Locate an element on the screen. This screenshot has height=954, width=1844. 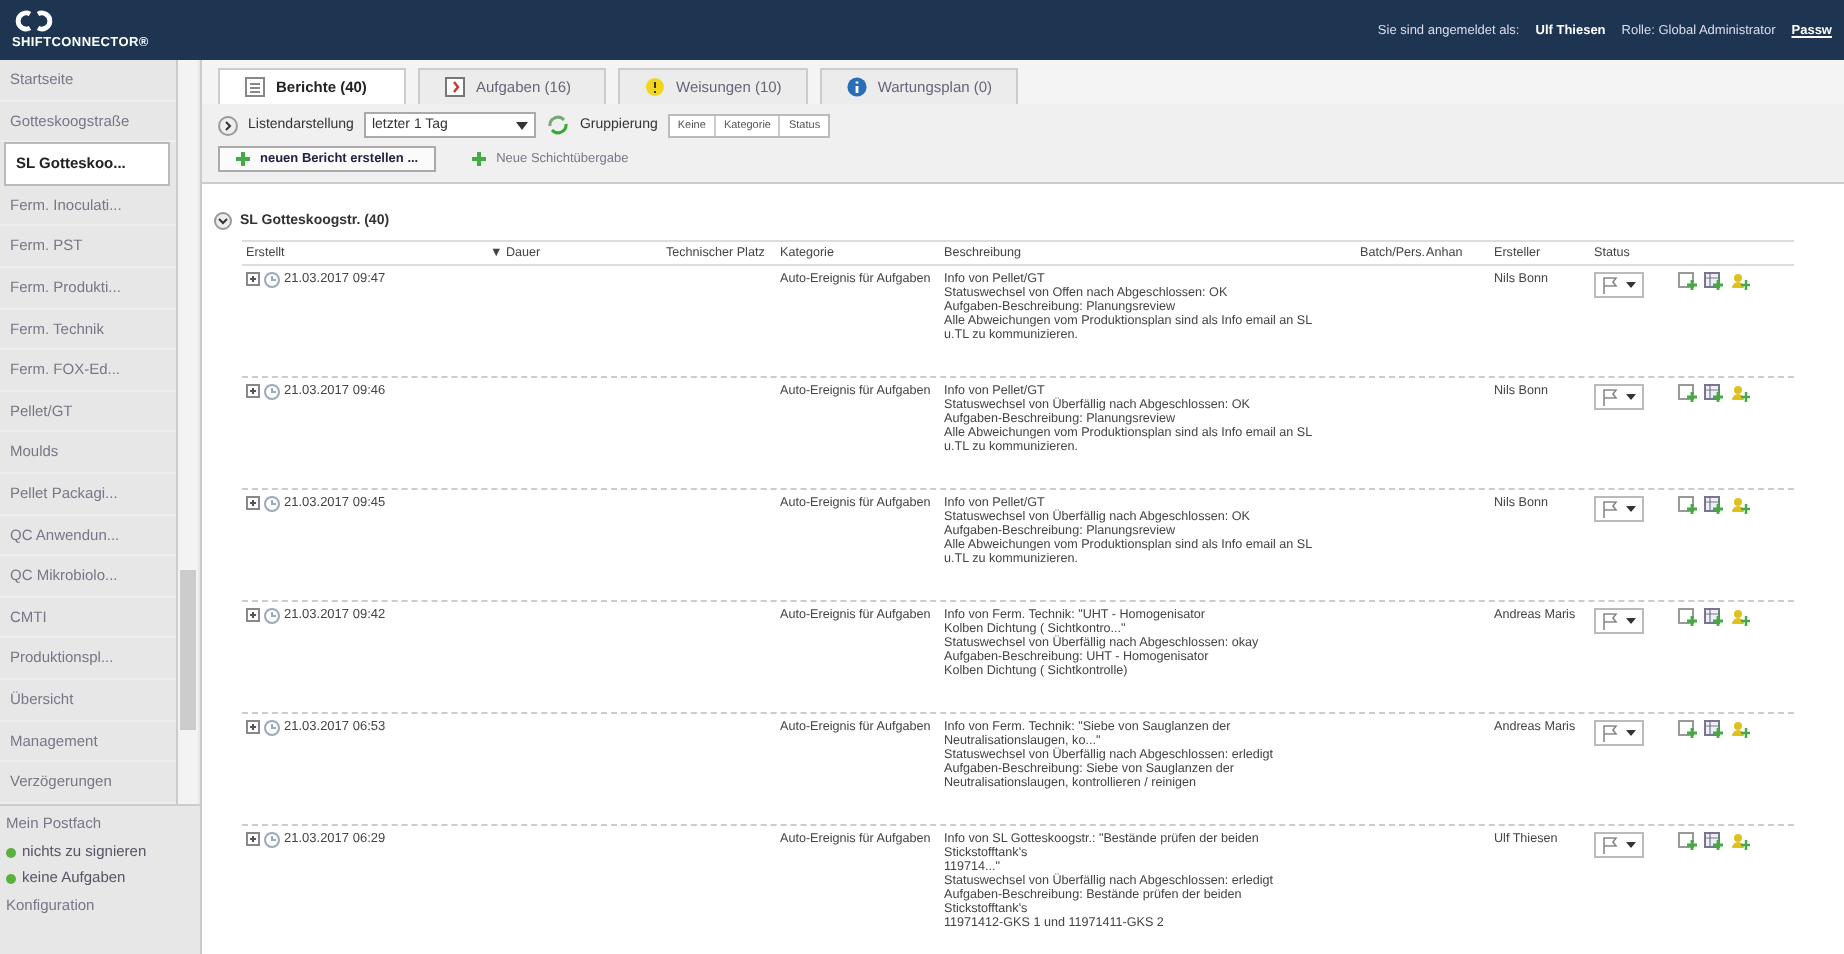
collapse-icon is located at coordinates (223, 221).